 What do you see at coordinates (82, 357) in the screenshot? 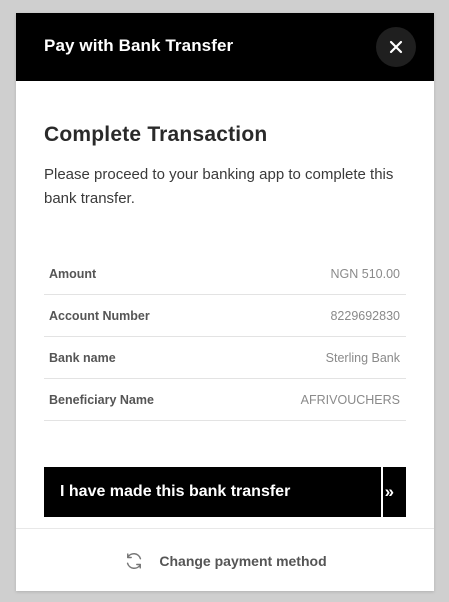
I see `detail-label: Bank name` at bounding box center [82, 357].